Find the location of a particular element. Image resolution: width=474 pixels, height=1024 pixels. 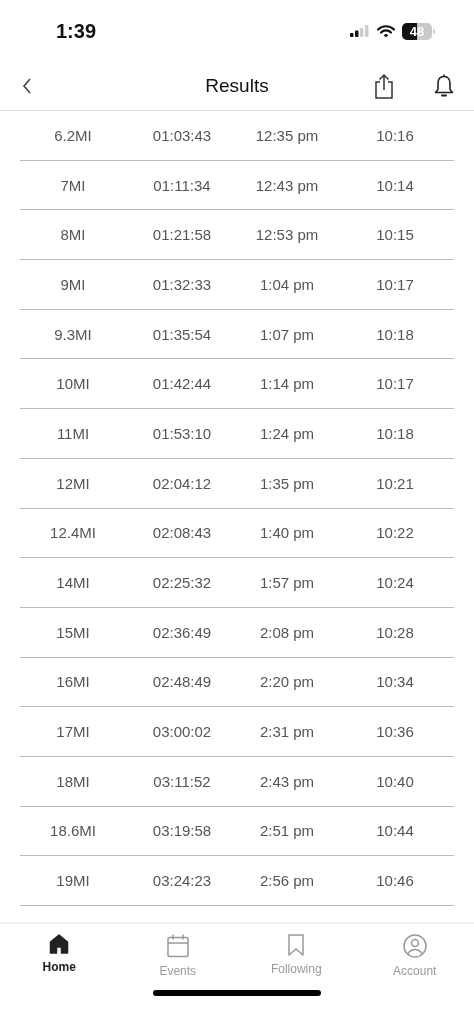

table-cell: 1:24 pm is located at coordinates (287, 433).